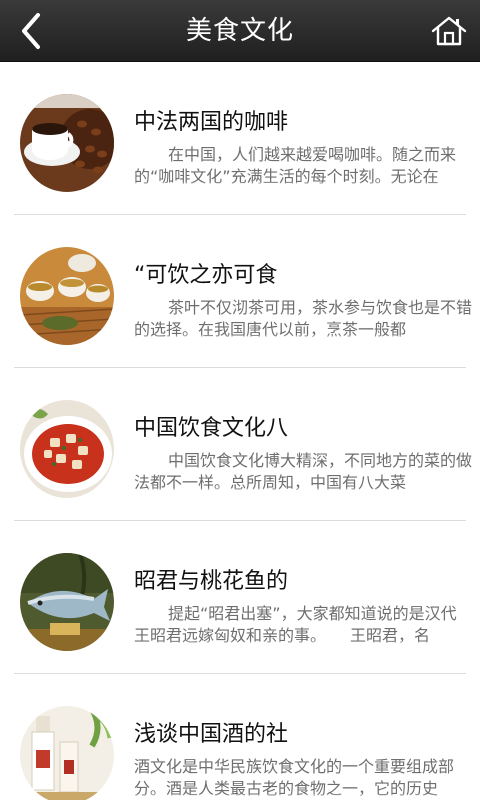 Image resolution: width=480 pixels, height=800 pixels. I want to click on article-thumbnail-mapo-tofu, so click(67, 449).